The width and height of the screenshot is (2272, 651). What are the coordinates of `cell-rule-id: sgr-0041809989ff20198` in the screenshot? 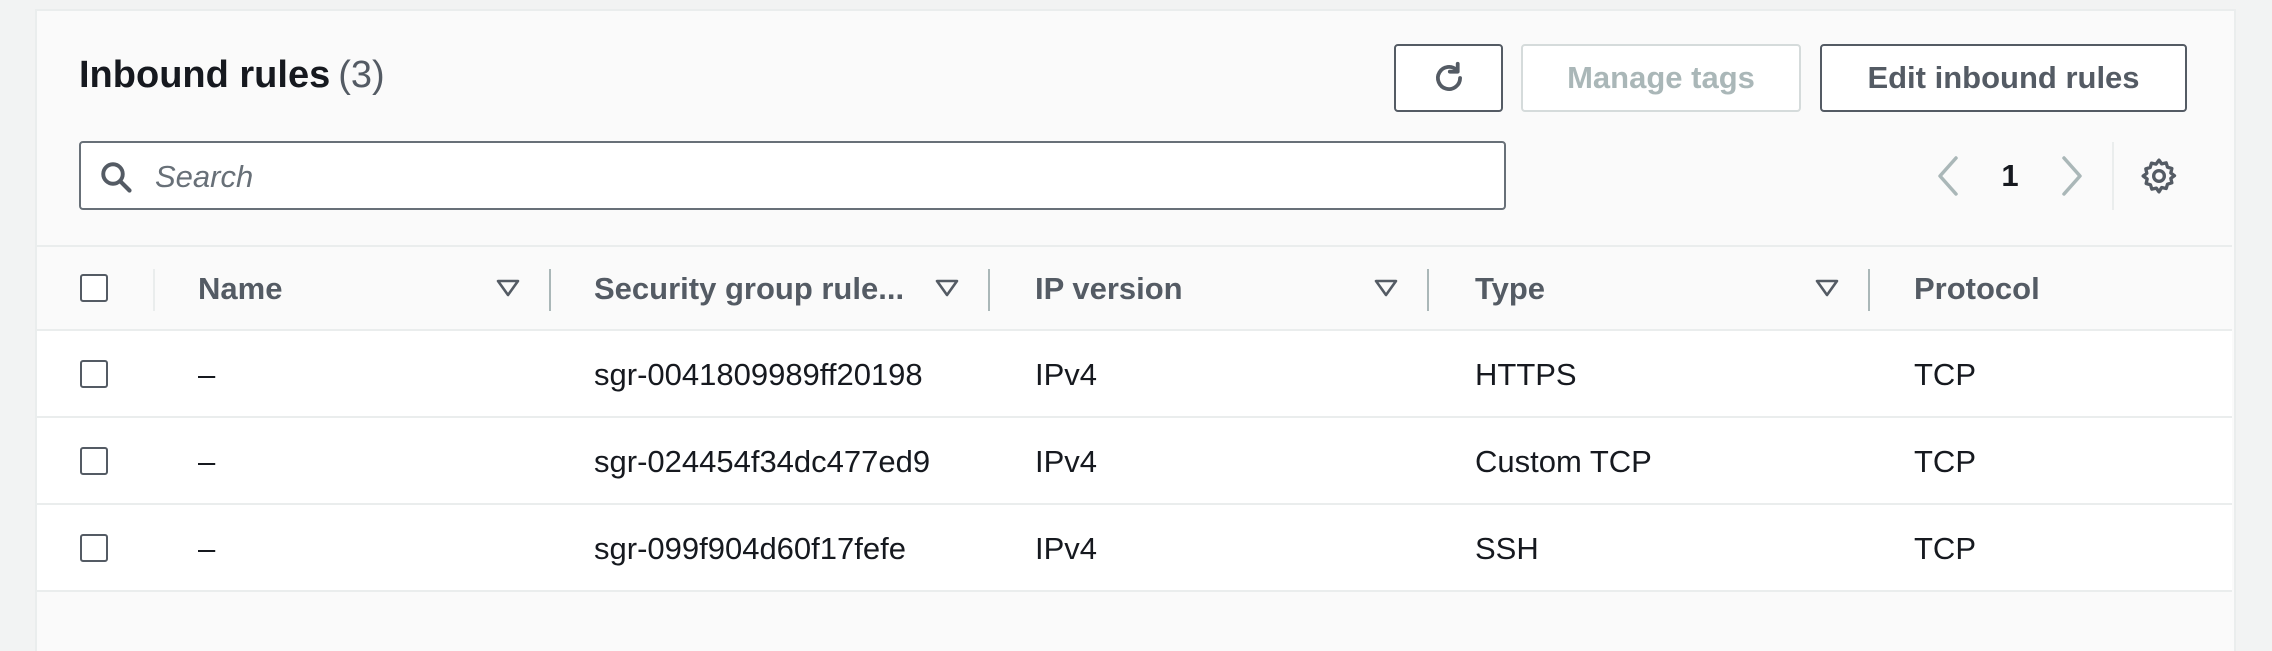 It's located at (758, 374).